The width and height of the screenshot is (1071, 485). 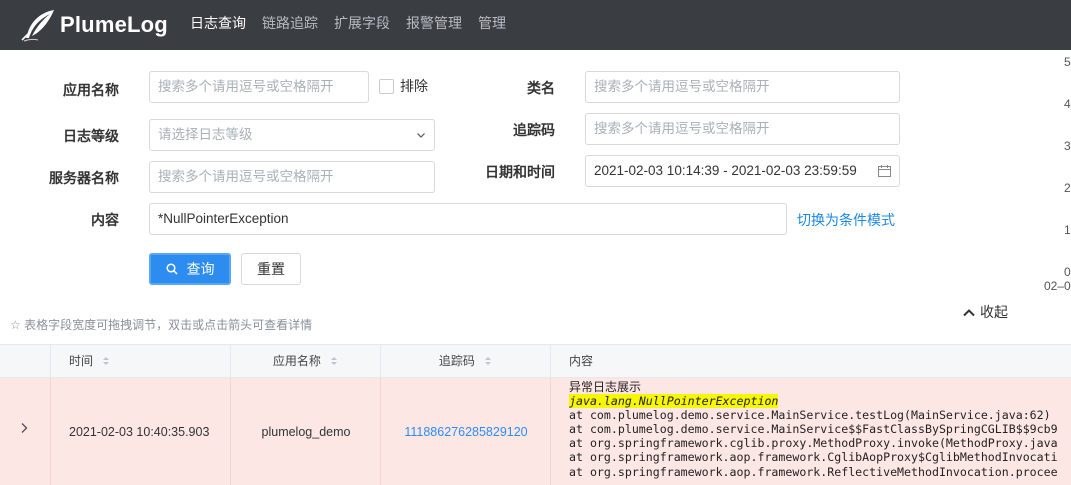 I want to click on time-cell: 2021-02-03 10:40:35.903, so click(x=141, y=431).